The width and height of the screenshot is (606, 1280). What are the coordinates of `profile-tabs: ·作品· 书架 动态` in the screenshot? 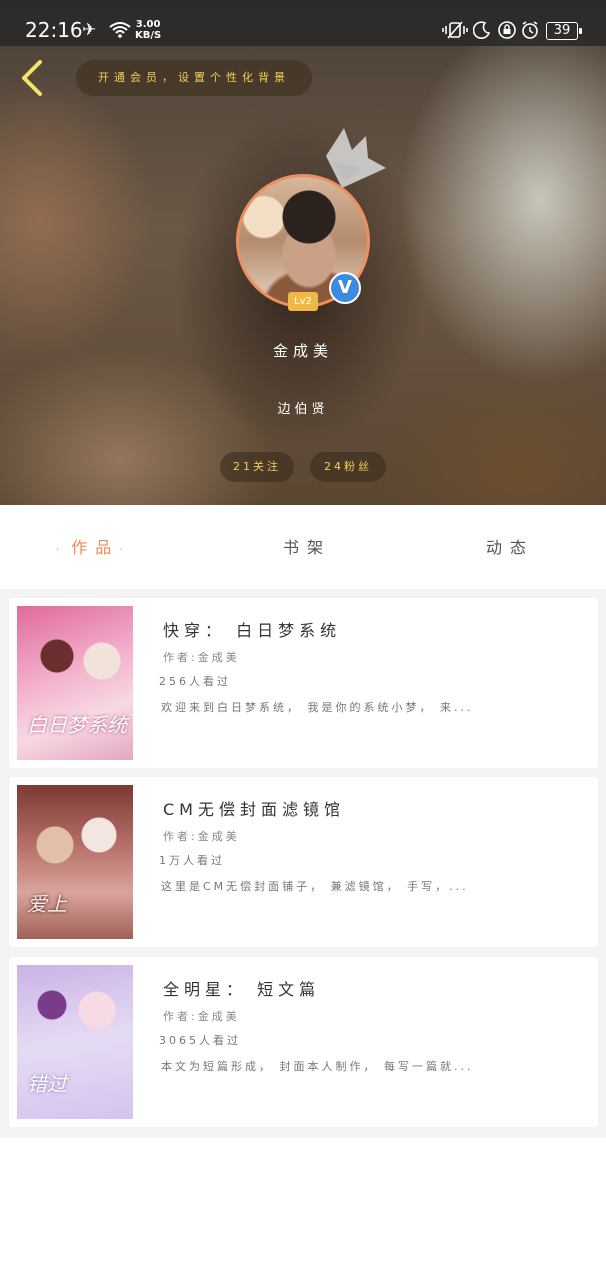 It's located at (303, 547).